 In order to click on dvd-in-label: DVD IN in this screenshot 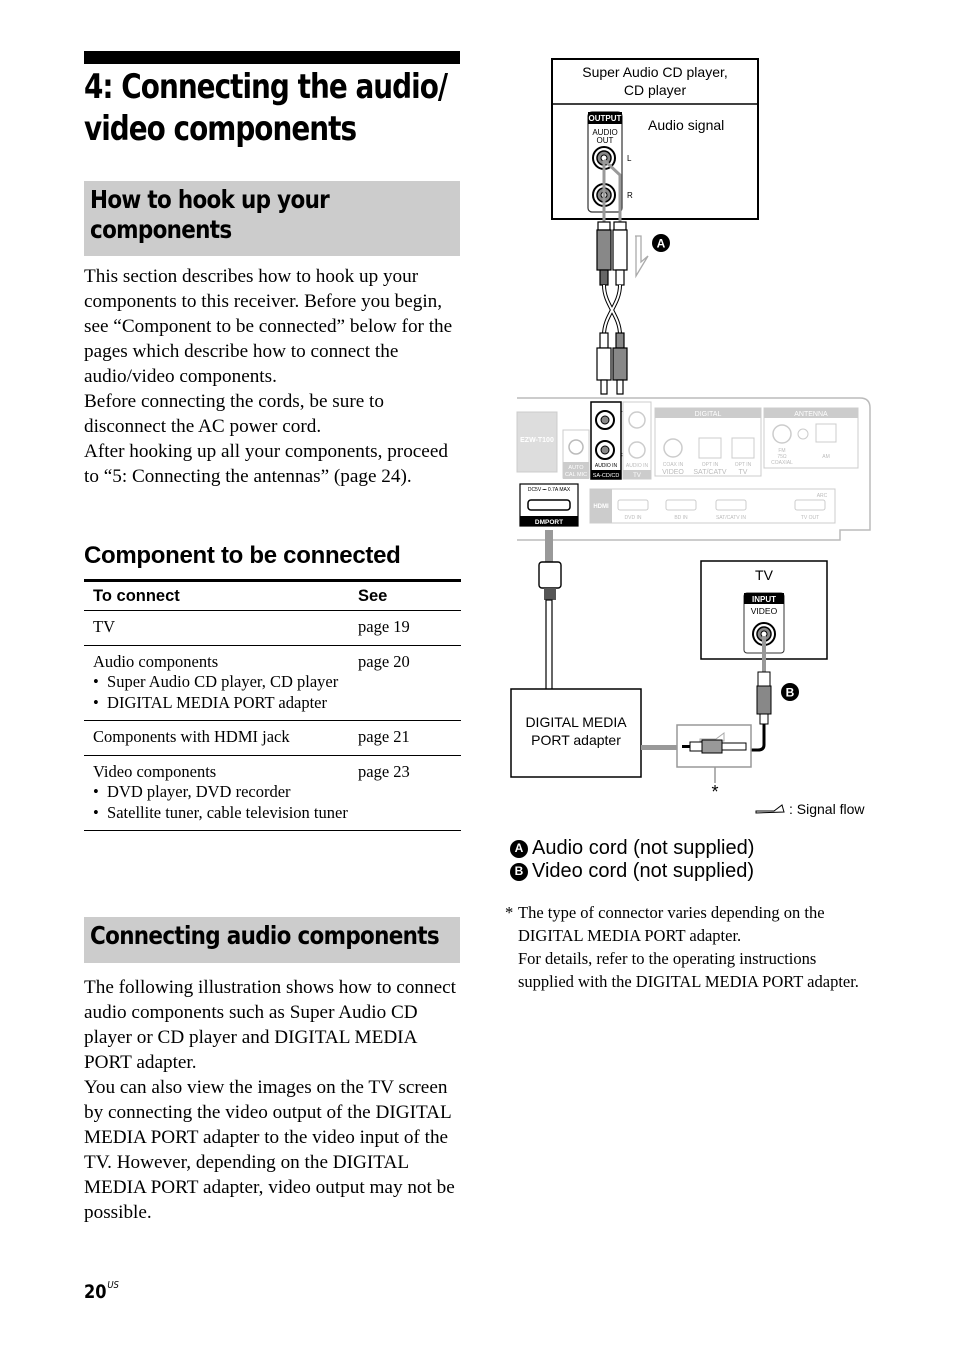, I will do `click(633, 518)`.